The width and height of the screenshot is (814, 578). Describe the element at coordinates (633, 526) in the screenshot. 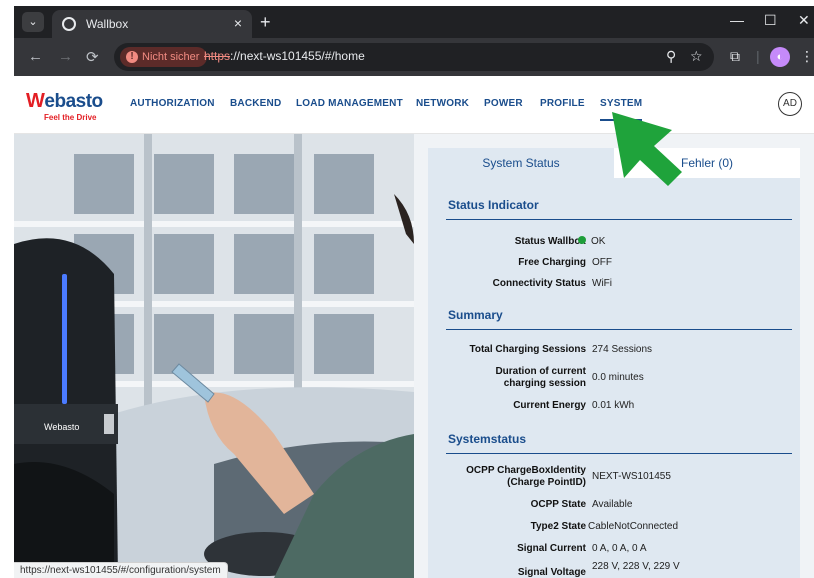

I see `row-value-type2-state: CableNotConnected` at that location.